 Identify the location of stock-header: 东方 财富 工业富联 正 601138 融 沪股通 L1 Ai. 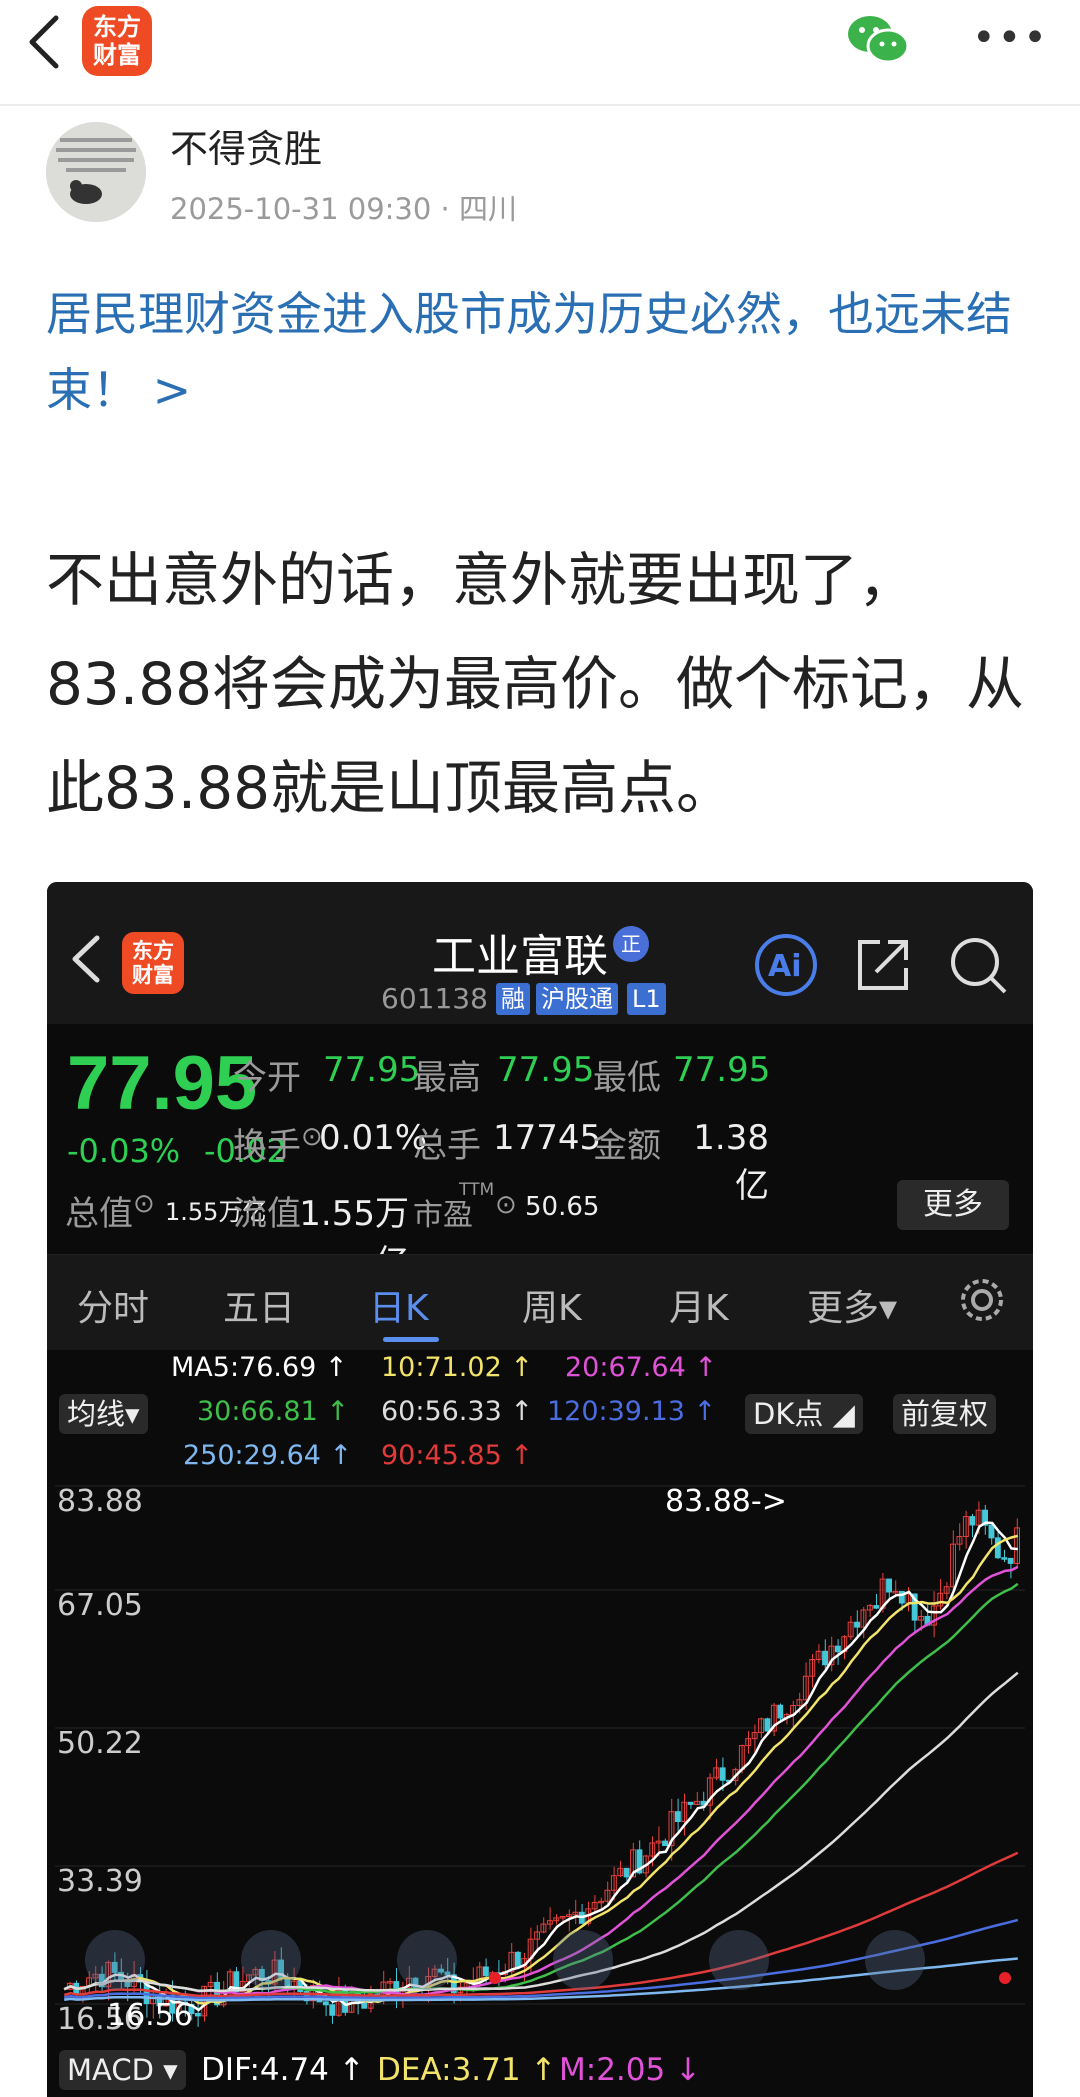
(540, 953).